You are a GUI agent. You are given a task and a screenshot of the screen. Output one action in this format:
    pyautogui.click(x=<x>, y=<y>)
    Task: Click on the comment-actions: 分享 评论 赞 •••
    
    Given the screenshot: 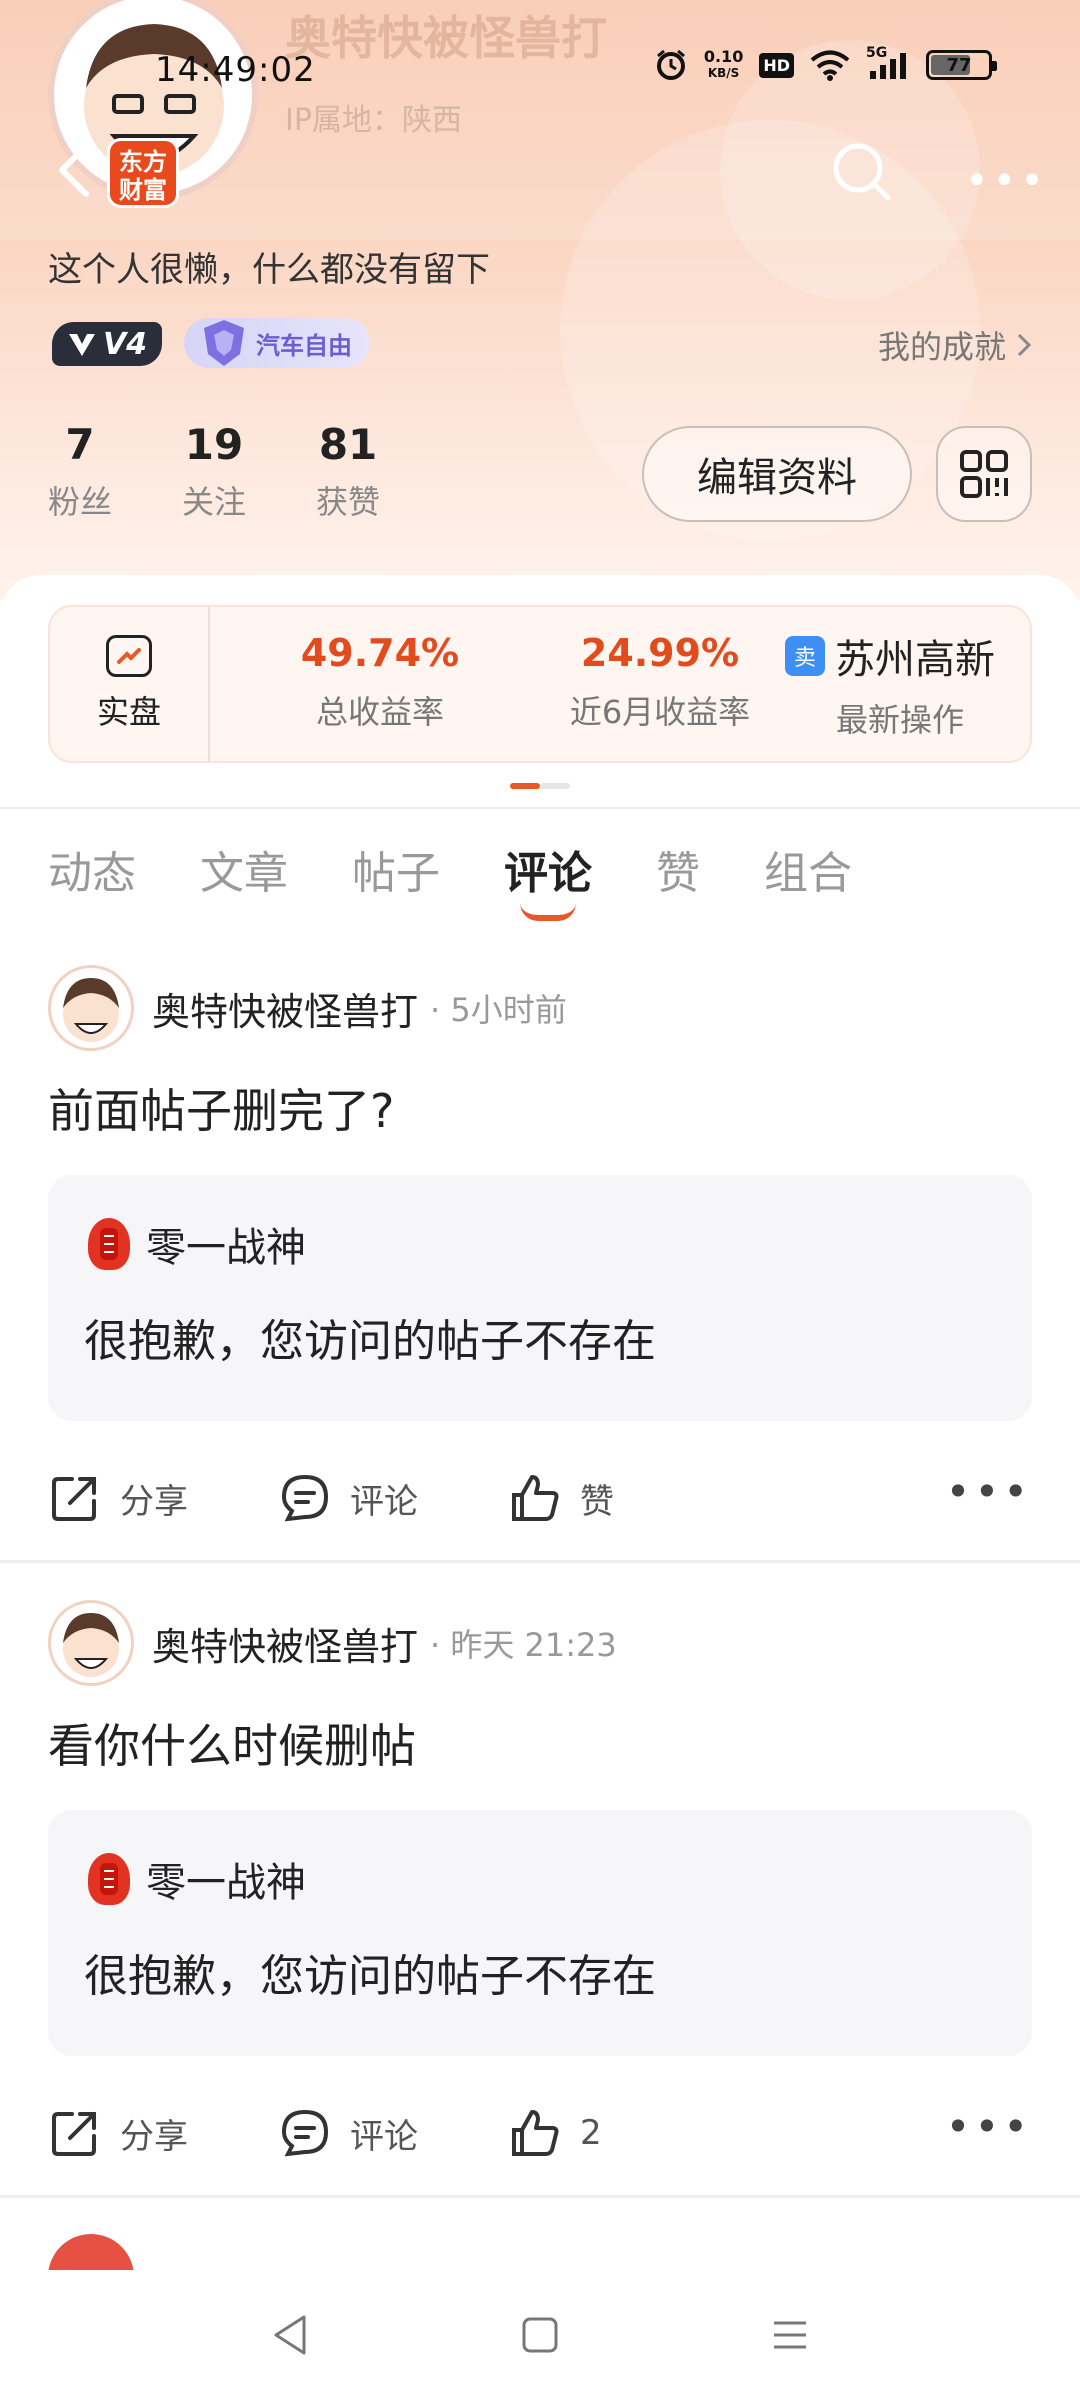 What is the action you would take?
    pyautogui.click(x=540, y=1498)
    